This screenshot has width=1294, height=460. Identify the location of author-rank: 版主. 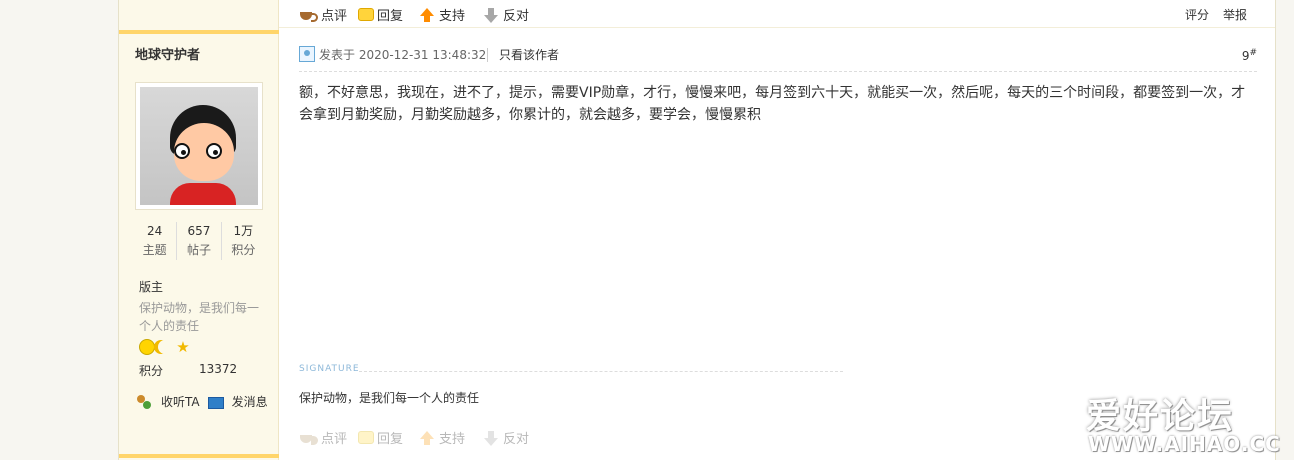
(151, 286).